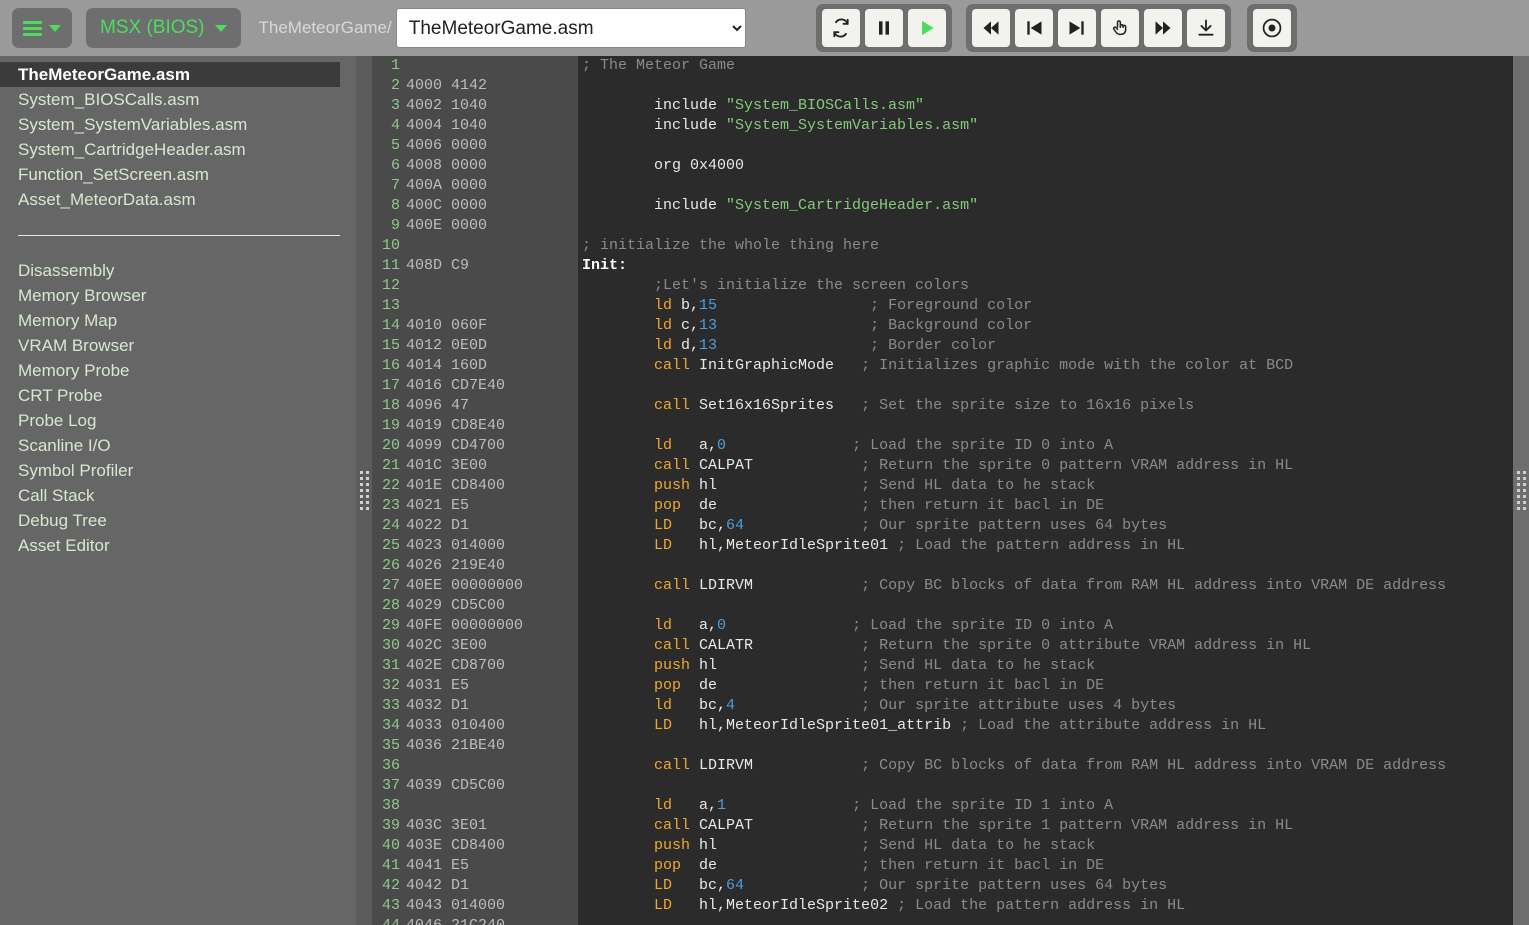 The height and width of the screenshot is (925, 1529). Describe the element at coordinates (1271, 28) in the screenshot. I see `record-button` at that location.